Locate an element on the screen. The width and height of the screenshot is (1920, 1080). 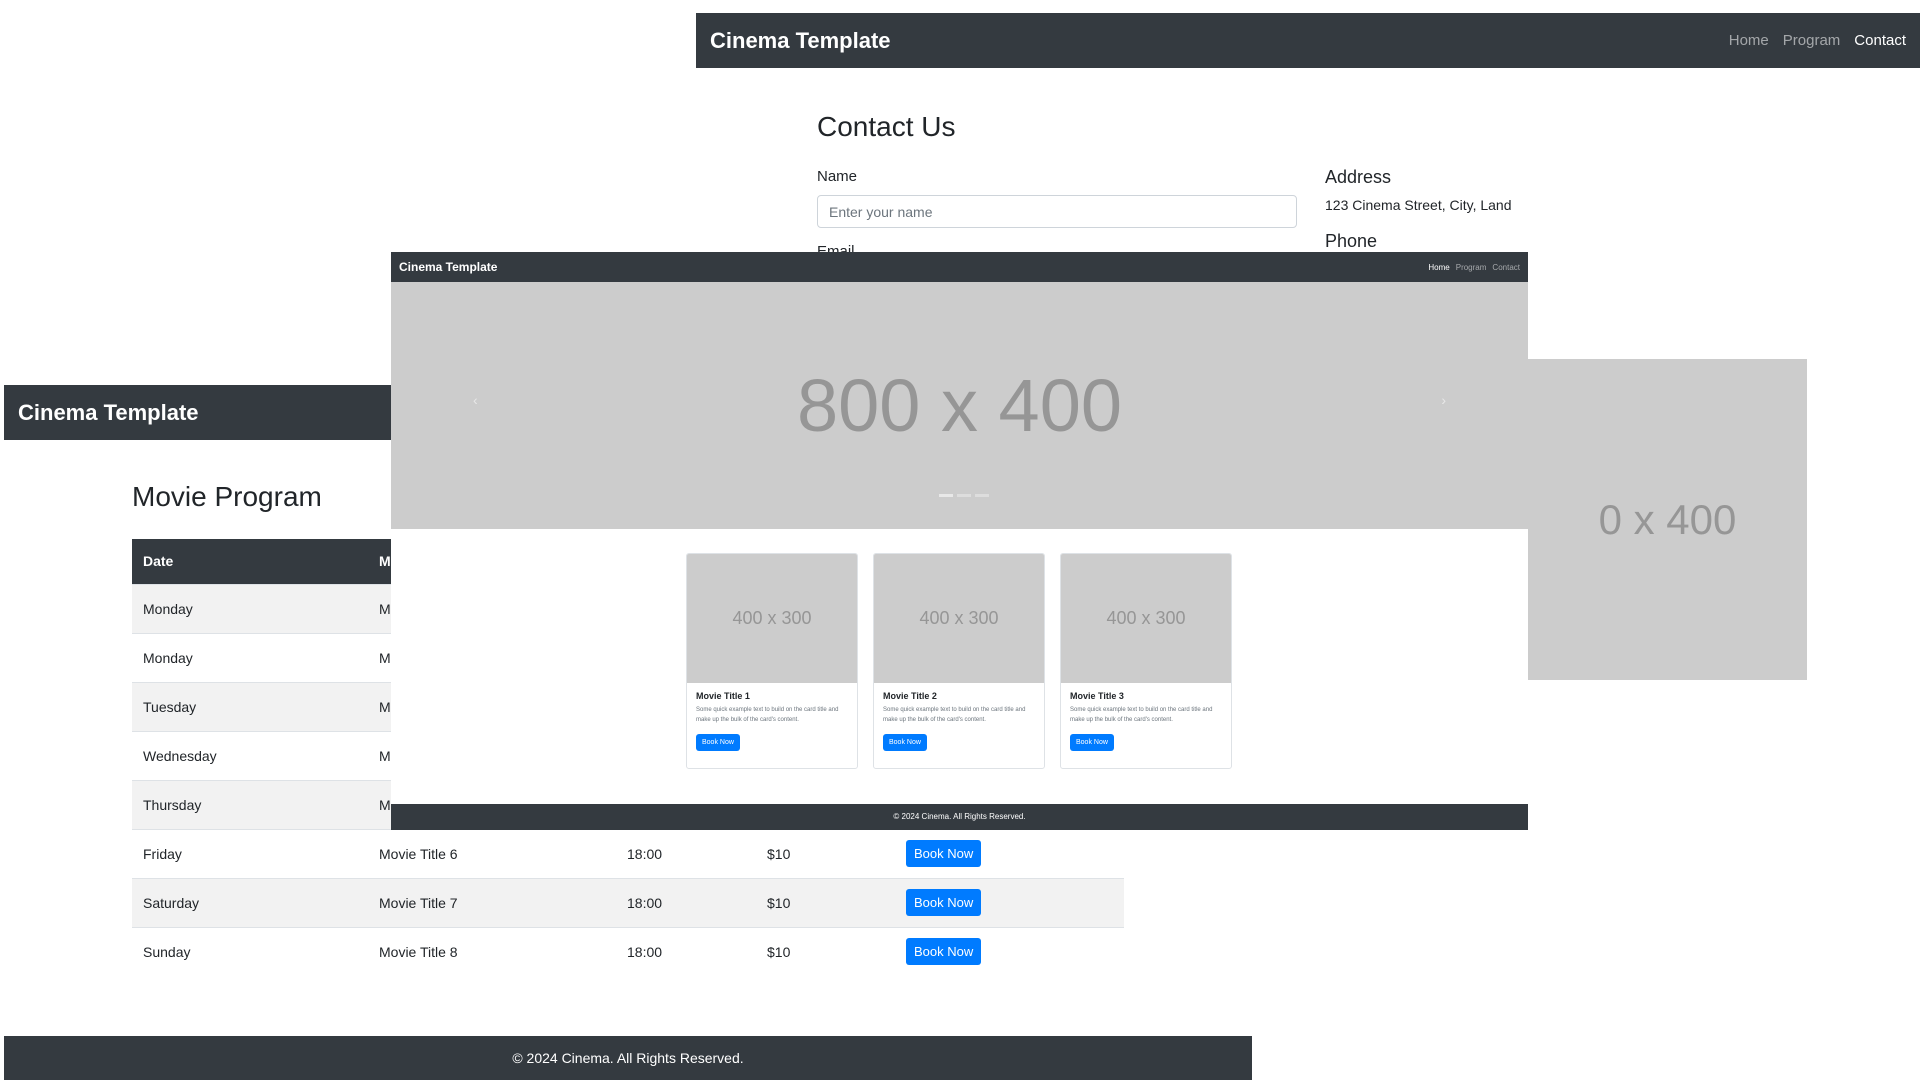
cell-day: Saturday is located at coordinates (250, 902).